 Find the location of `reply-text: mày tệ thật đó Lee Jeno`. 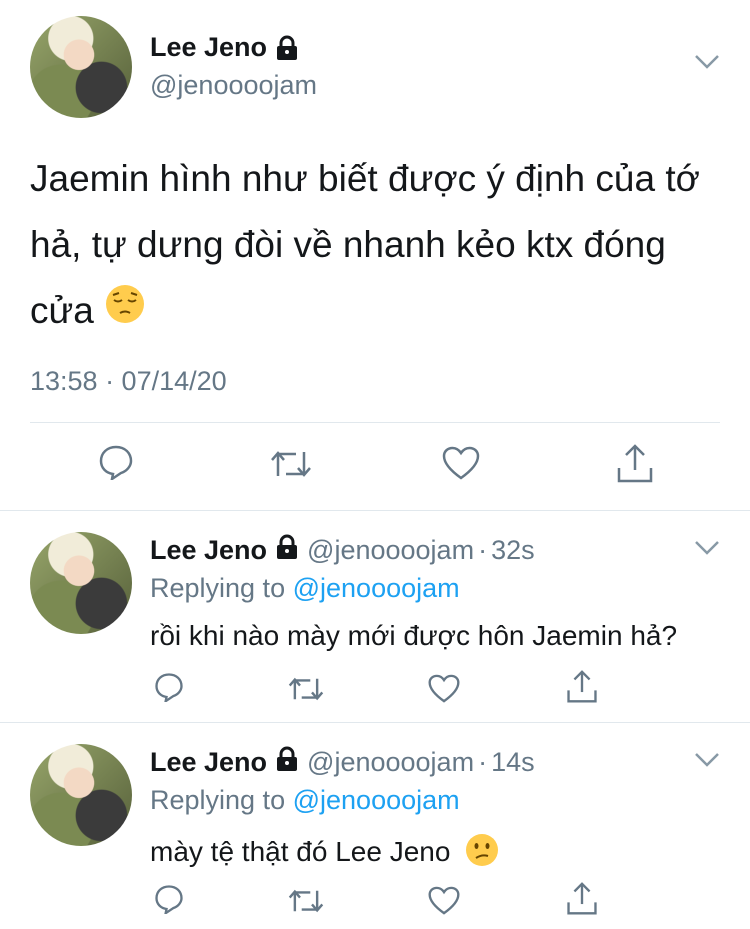

reply-text: mày tệ thật đó Lee Jeno is located at coordinates (325, 853).